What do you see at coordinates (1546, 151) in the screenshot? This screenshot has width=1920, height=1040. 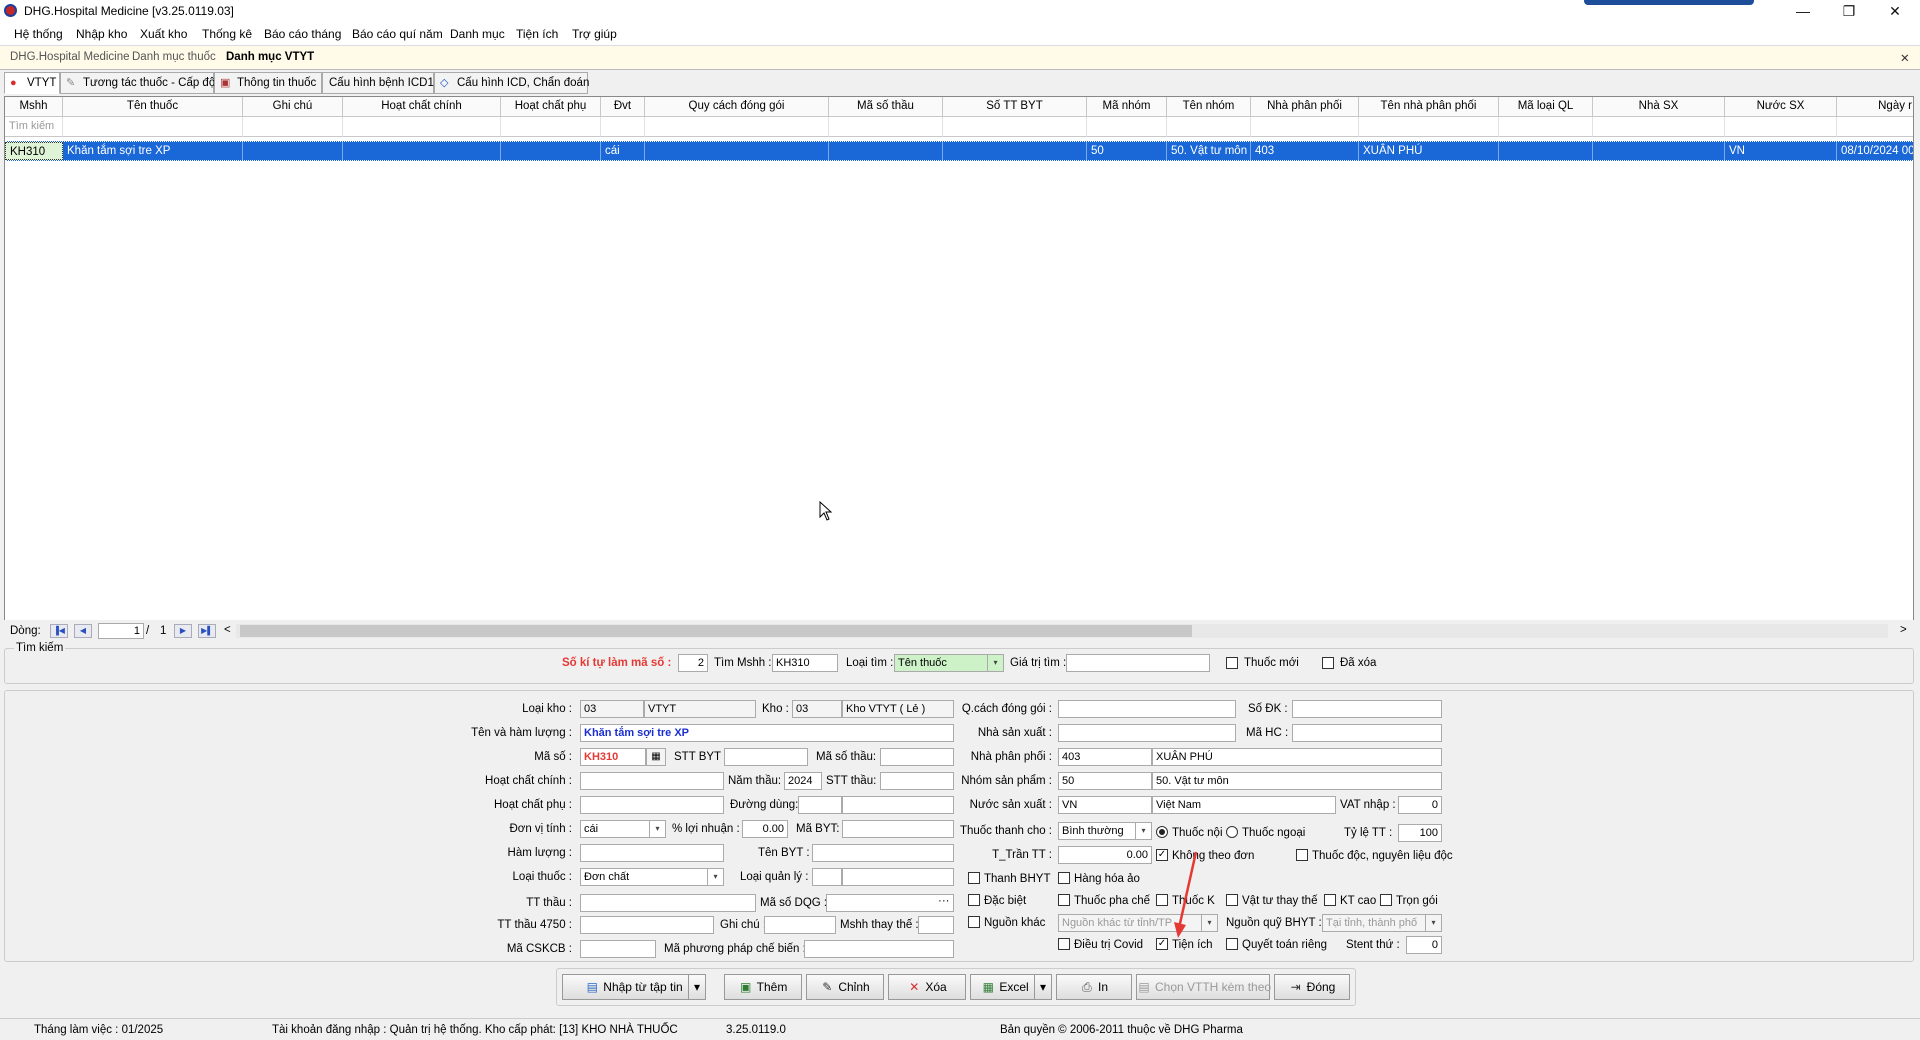 I see `cell-ma-loai-ql` at bounding box center [1546, 151].